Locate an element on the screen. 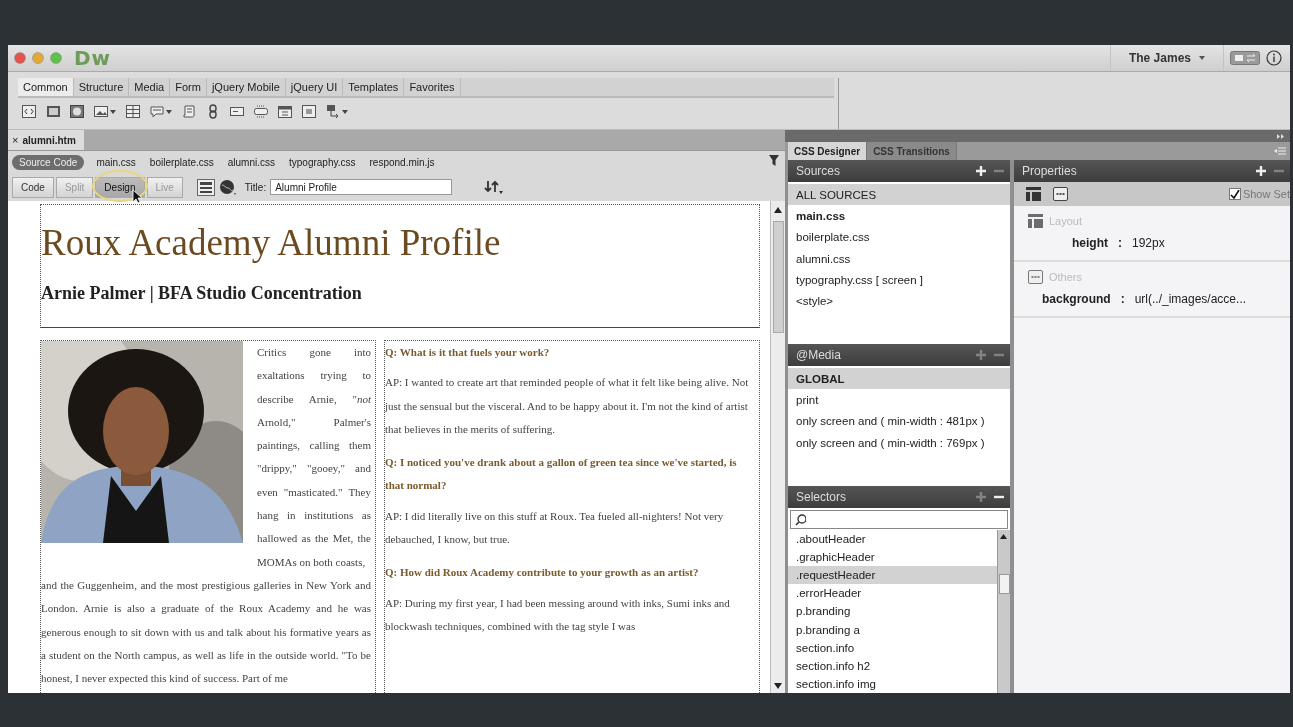 The image size is (1293, 727). interview-answer: AP: During my first year, I had been messing around with inks, Sumi inks and blockwash techniques, combined with the tag style I was is located at coordinates (558, 614).